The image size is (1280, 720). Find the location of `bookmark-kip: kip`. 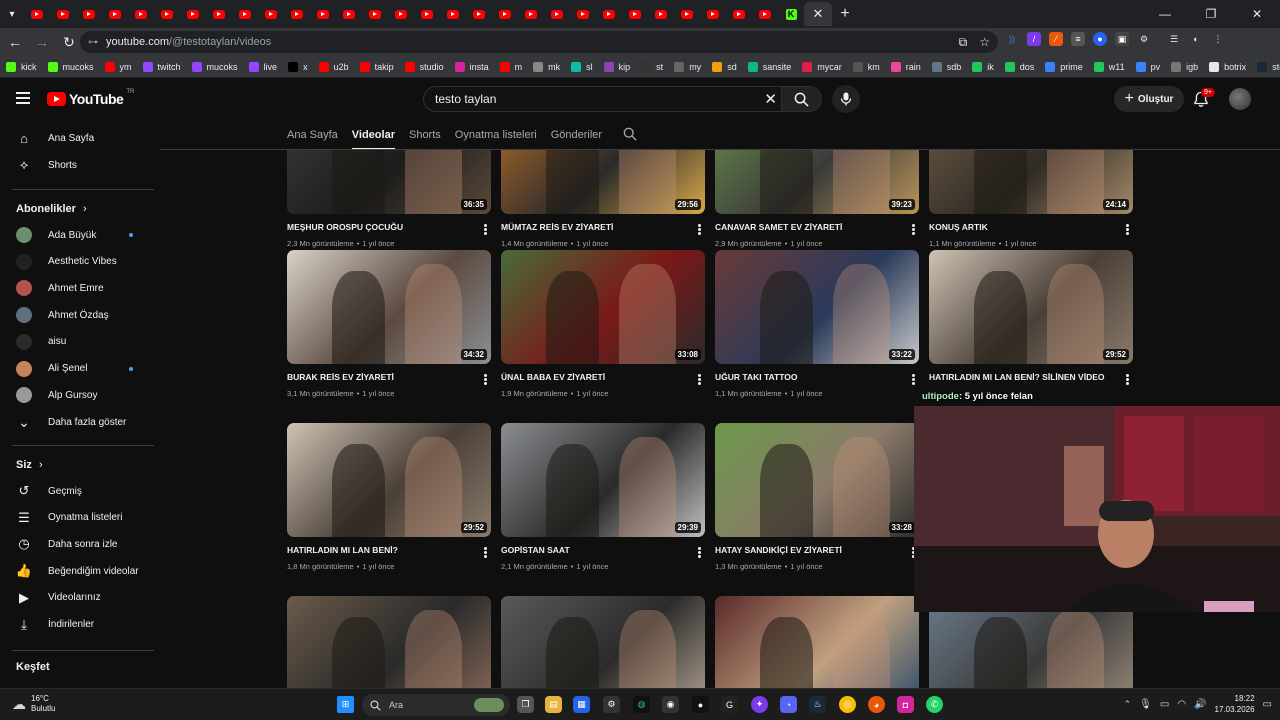

bookmark-kip: kip is located at coordinates (616, 66).